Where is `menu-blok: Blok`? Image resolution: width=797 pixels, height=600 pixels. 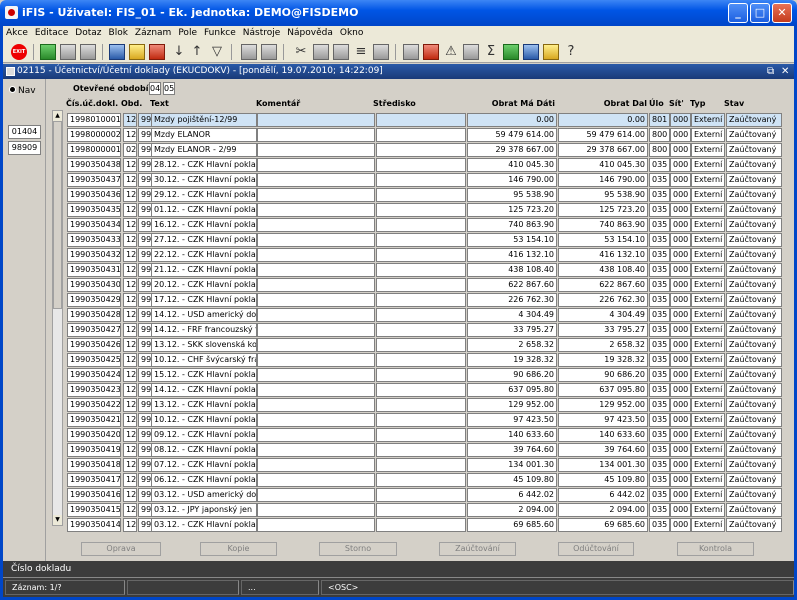 menu-blok: Blok is located at coordinates (119, 33).